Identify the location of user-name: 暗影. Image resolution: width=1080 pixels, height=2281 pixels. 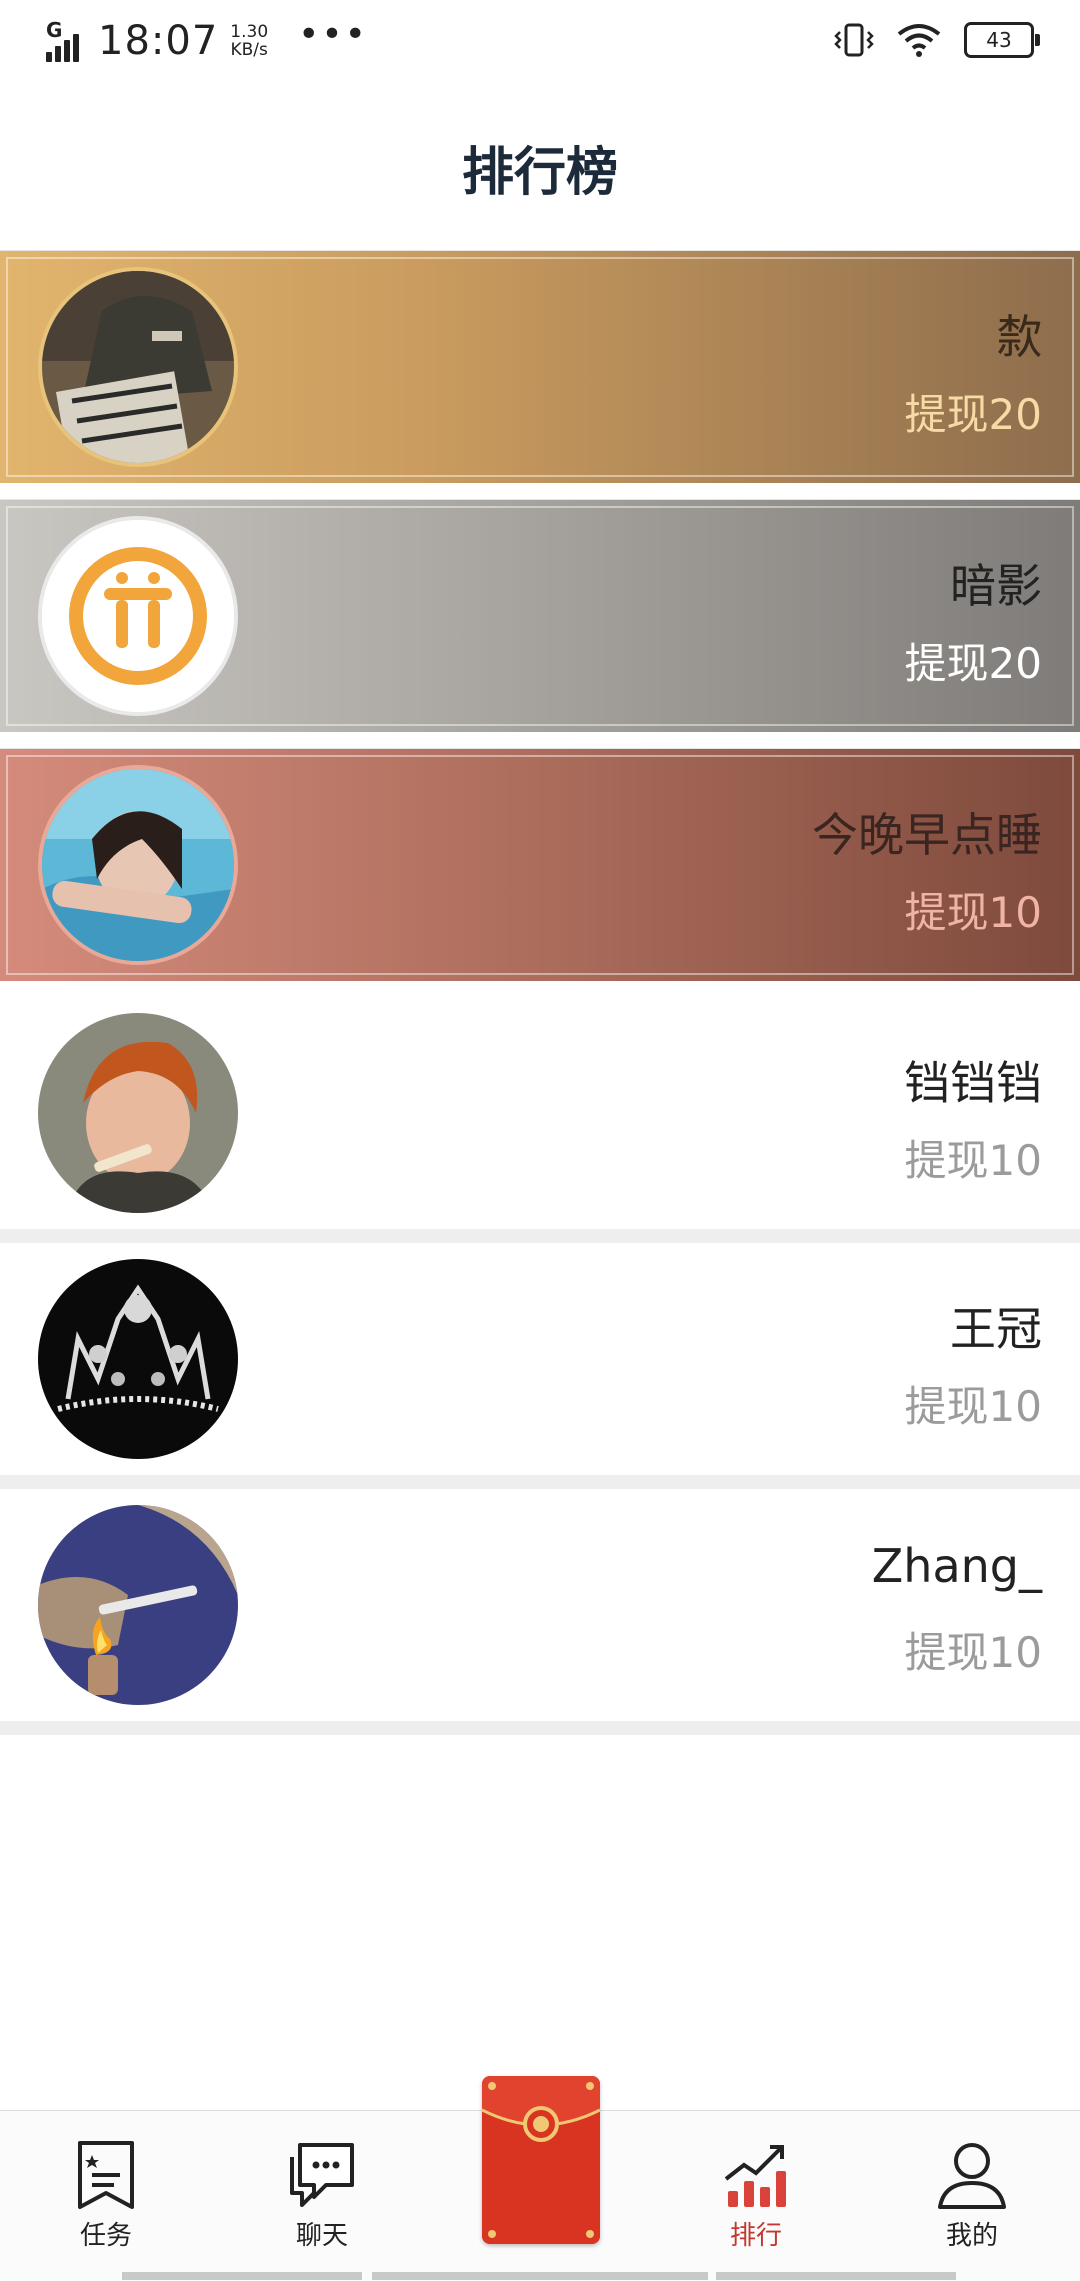
(996, 586).